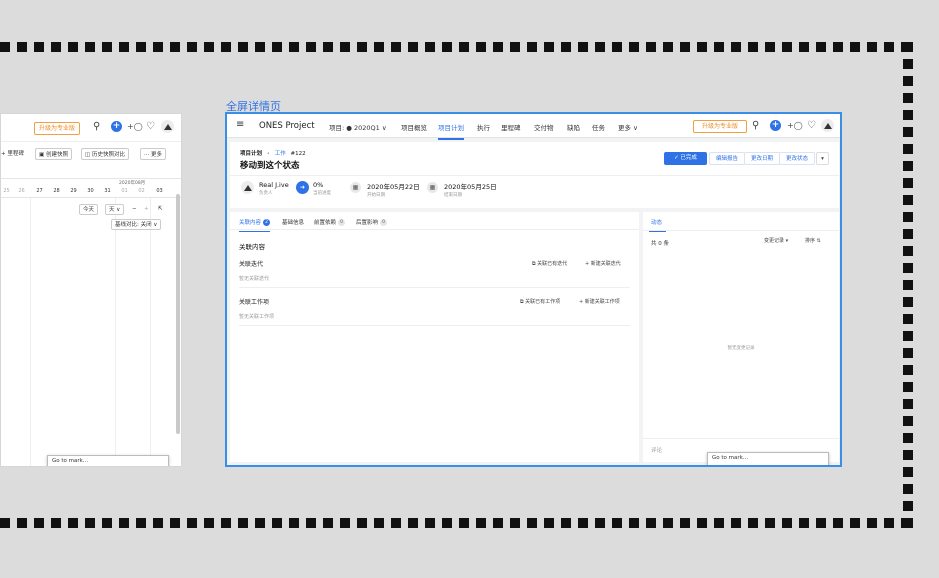  What do you see at coordinates (434, 222) in the screenshot?
I see `detail-tabs: 关联内容 2 基础信息 前置依赖 0 后置影响 0` at bounding box center [434, 222].